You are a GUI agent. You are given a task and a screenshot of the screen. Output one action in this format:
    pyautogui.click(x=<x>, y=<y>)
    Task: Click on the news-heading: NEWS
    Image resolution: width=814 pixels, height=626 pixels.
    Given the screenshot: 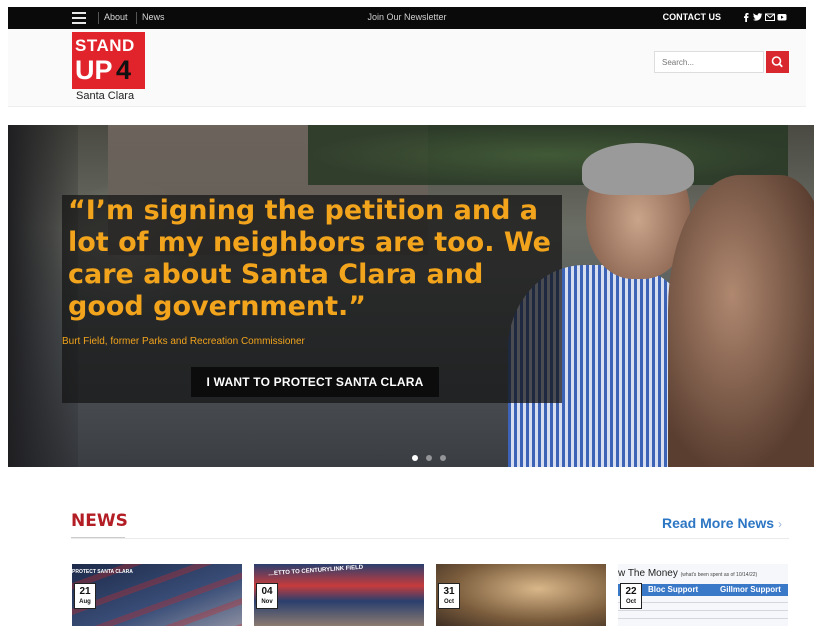 What is the action you would take?
    pyautogui.click(x=99, y=521)
    